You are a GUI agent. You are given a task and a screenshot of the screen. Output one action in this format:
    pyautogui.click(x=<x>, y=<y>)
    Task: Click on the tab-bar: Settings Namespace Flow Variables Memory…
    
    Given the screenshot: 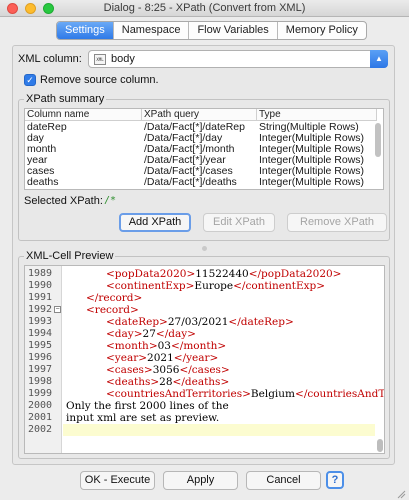 What is the action you would take?
    pyautogui.click(x=211, y=30)
    